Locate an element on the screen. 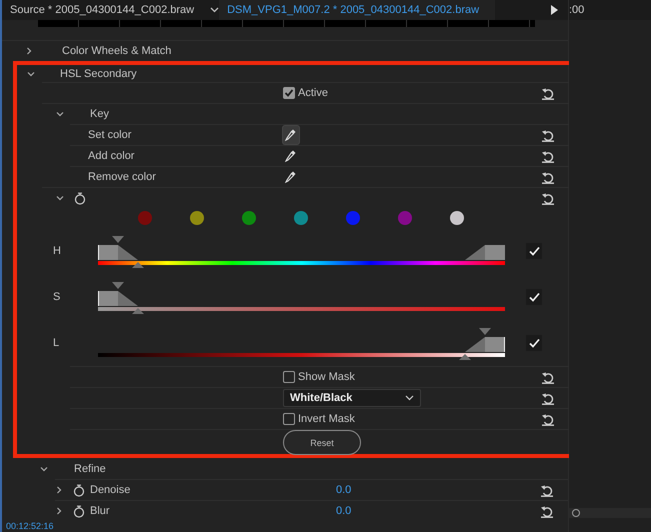 The image size is (651, 532). group-title: Refine is located at coordinates (90, 469).